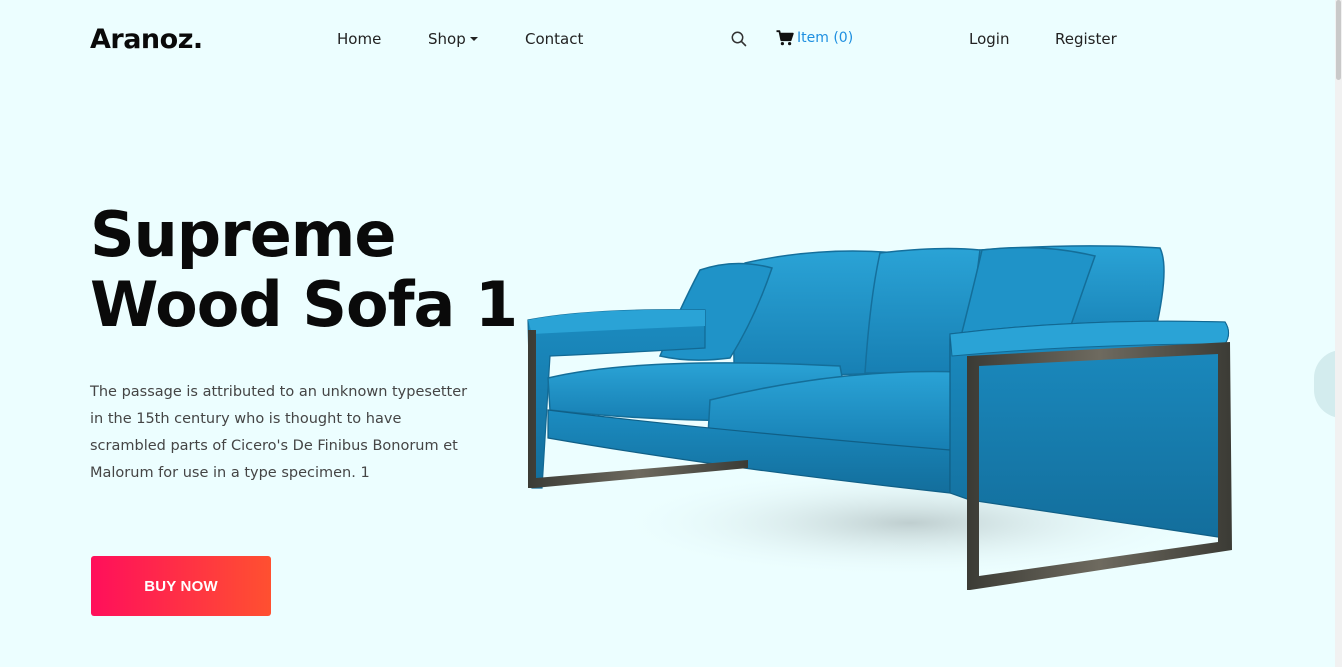  Describe the element at coordinates (146, 39) in the screenshot. I see `site-logo: Aranoz.` at that location.